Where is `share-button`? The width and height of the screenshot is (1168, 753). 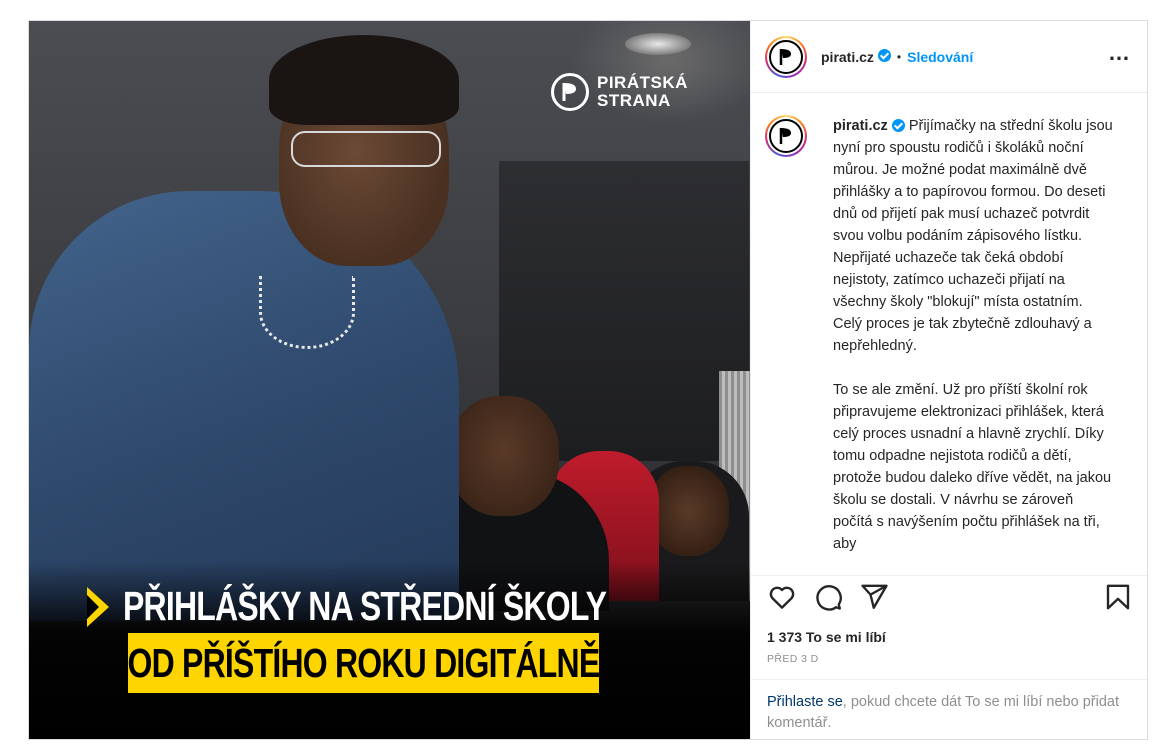 share-button is located at coordinates (874, 599).